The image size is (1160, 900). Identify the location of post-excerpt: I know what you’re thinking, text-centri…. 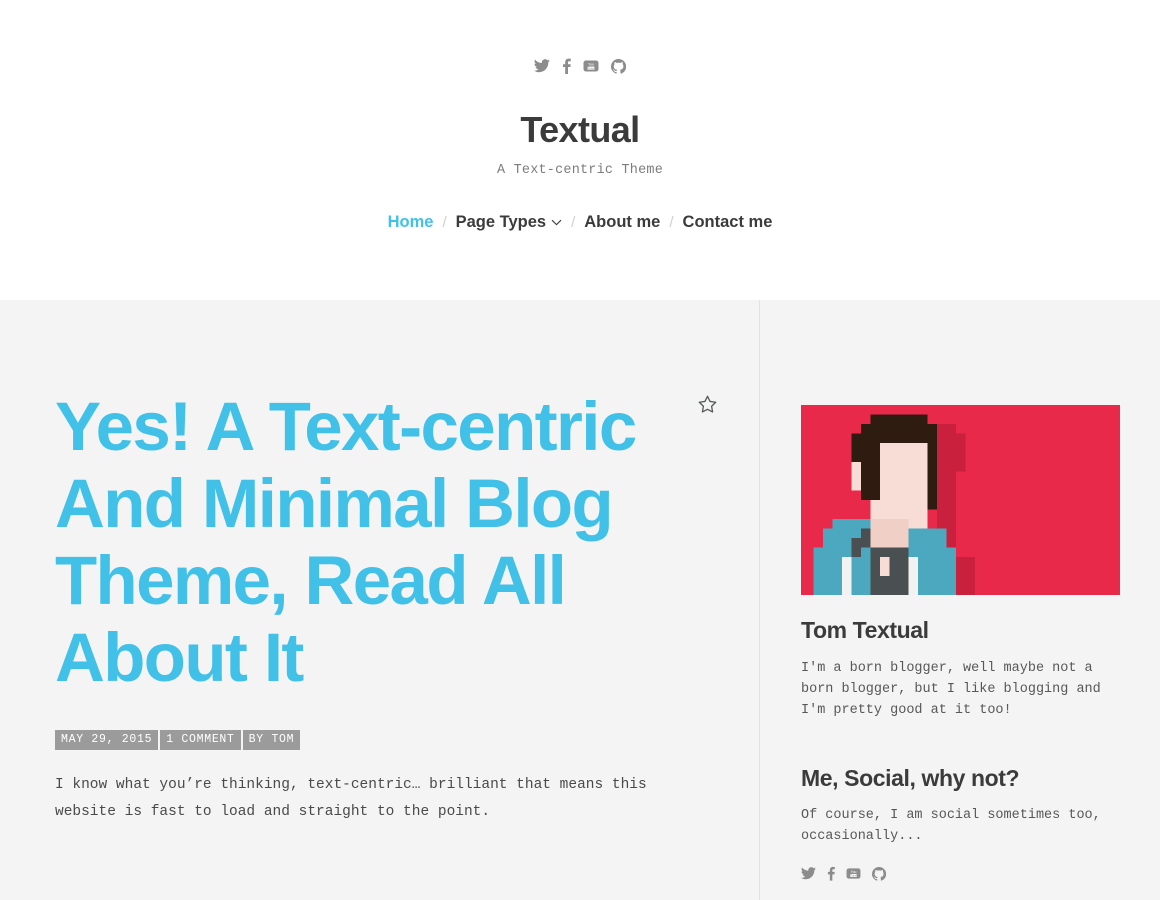
(351, 798).